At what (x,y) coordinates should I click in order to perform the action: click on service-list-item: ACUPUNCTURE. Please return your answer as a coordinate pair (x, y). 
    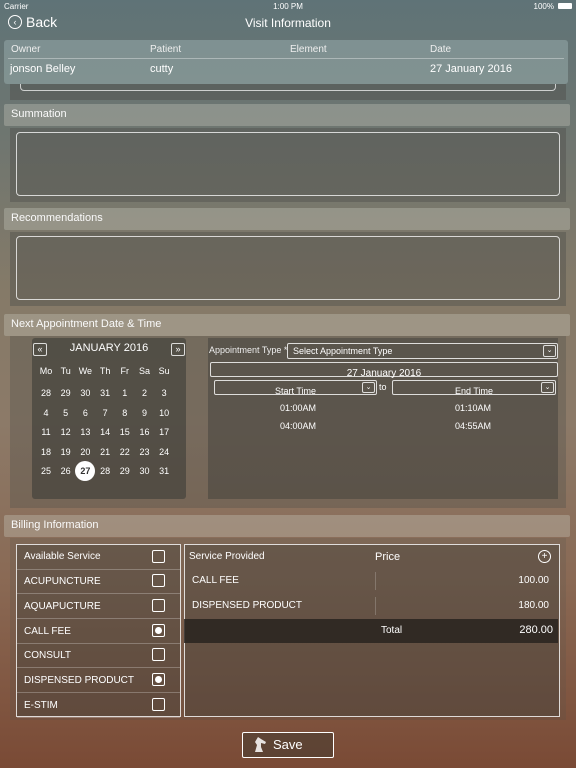
    Looking at the image, I should click on (98, 581).